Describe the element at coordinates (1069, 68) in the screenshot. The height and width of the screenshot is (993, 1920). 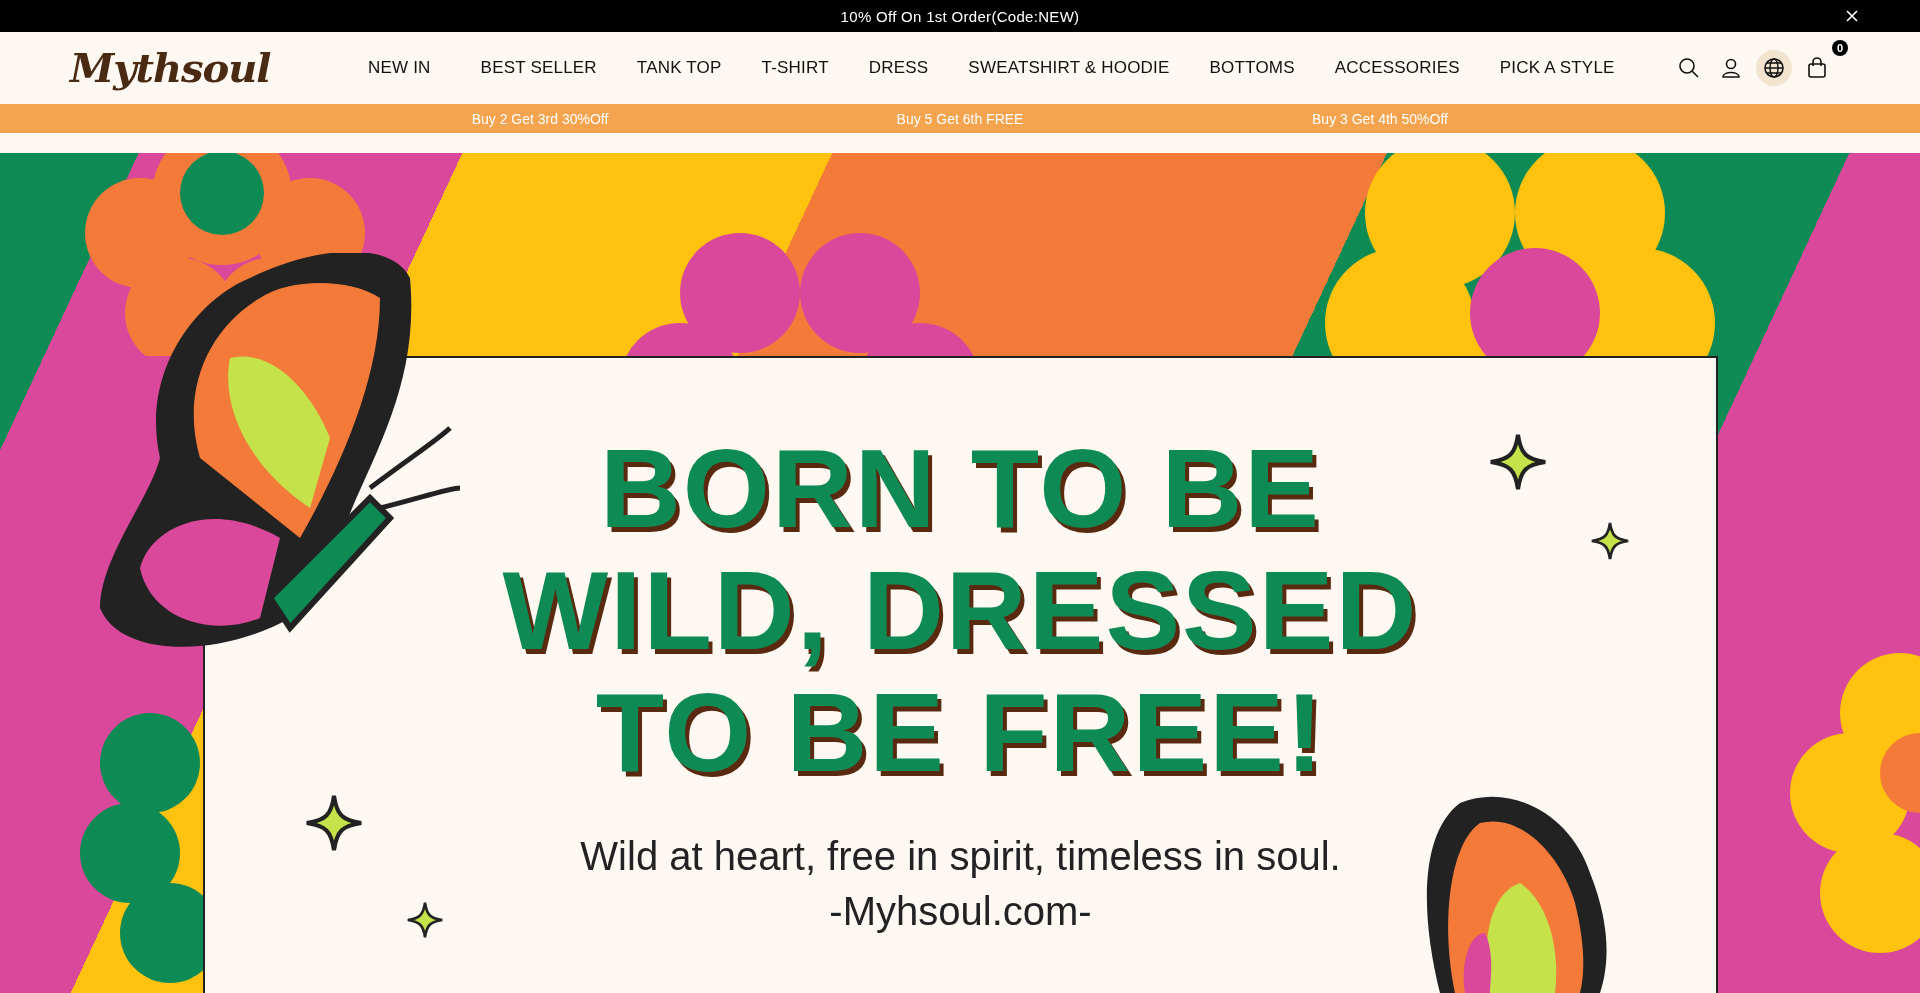
I see `nav-link: SWEATSHIRT & HOODIE` at that location.